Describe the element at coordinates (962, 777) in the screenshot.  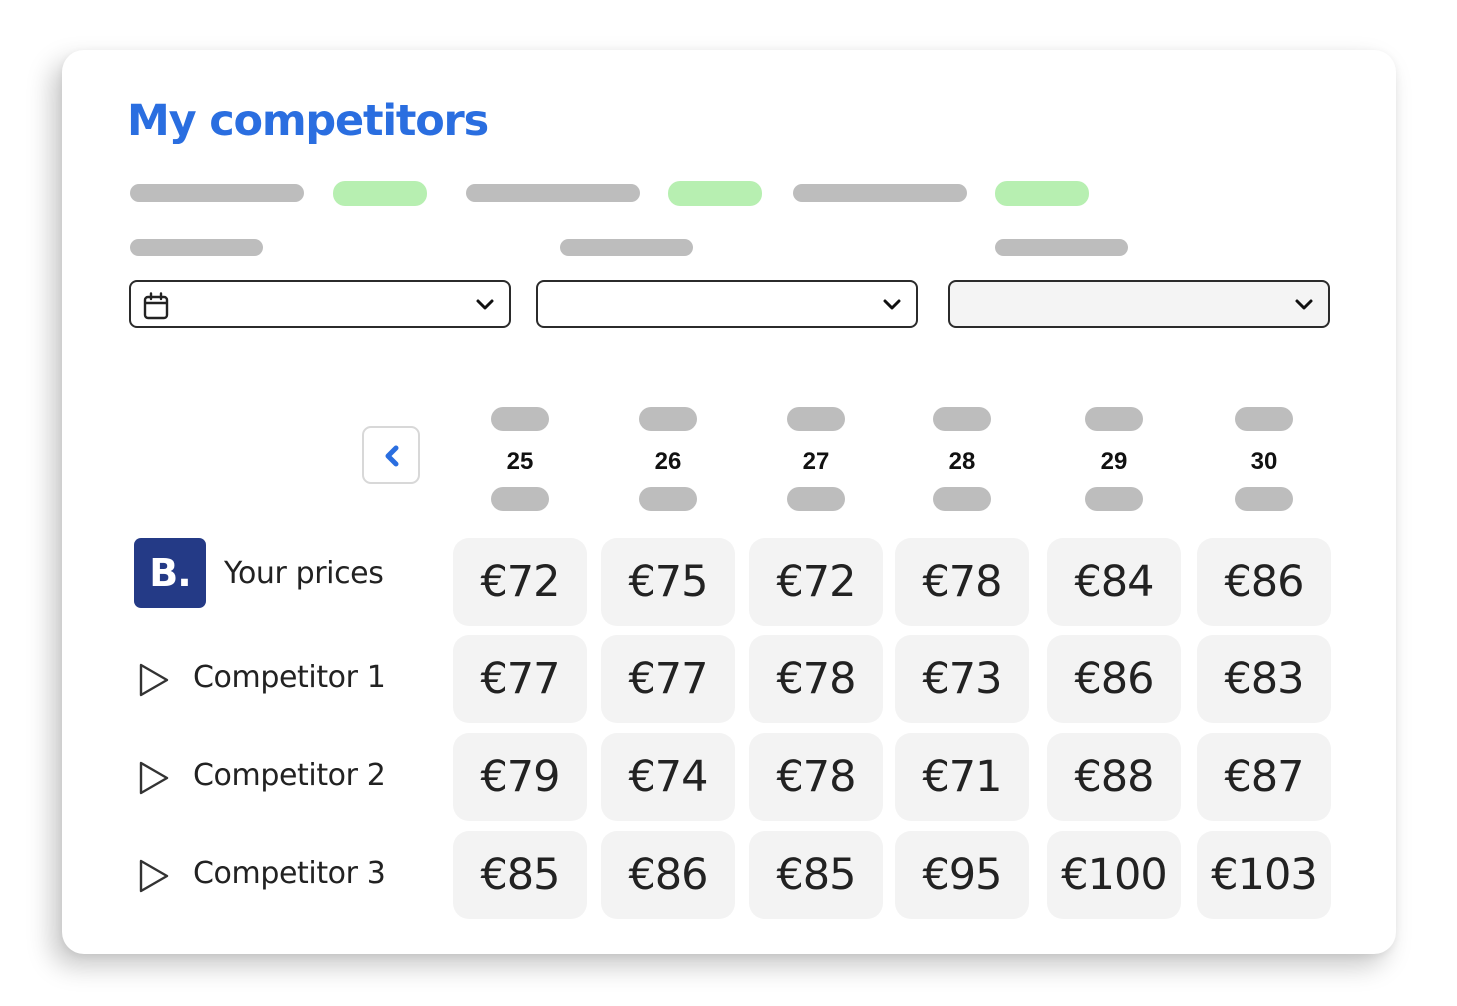
I see `price-cell: €71` at that location.